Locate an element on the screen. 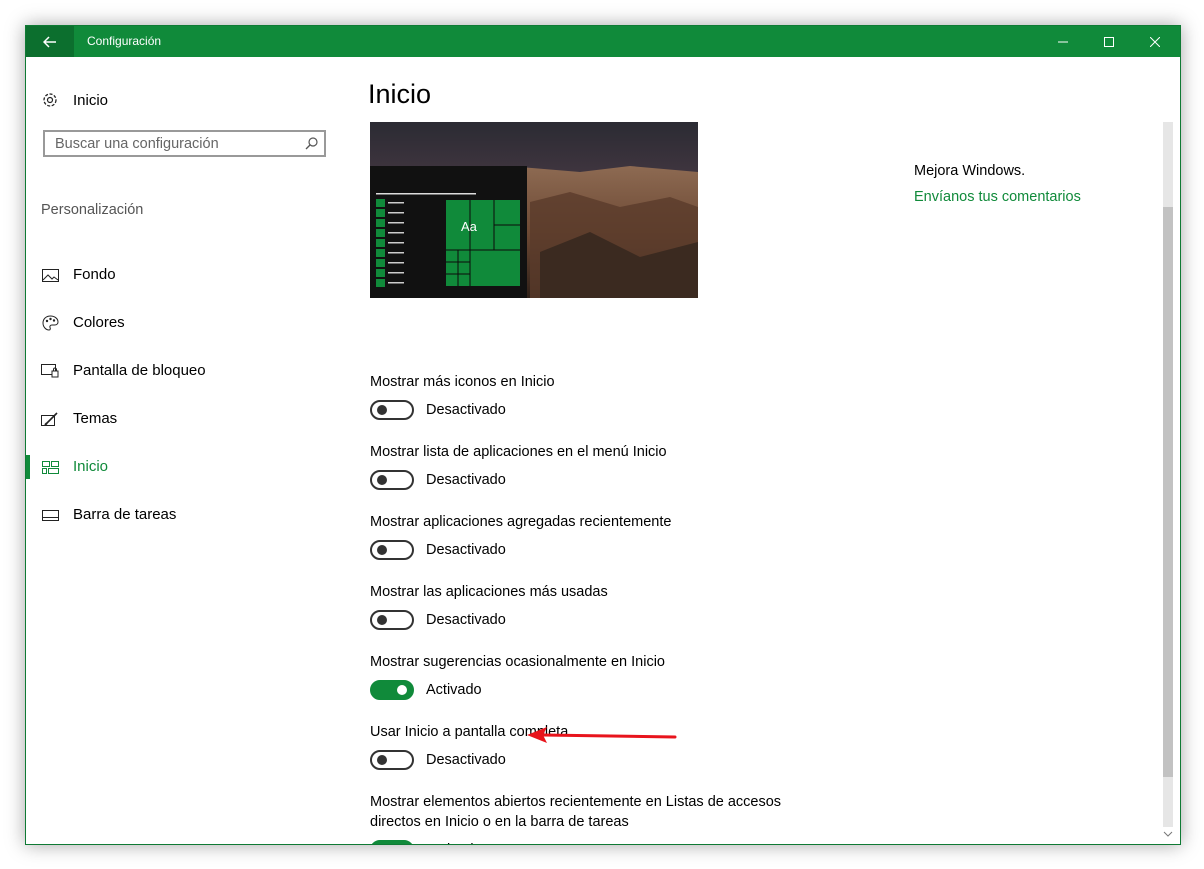 Image resolution: width=1204 pixels, height=869 pixels. sidebar-item-colores: Colores is located at coordinates (186, 323).